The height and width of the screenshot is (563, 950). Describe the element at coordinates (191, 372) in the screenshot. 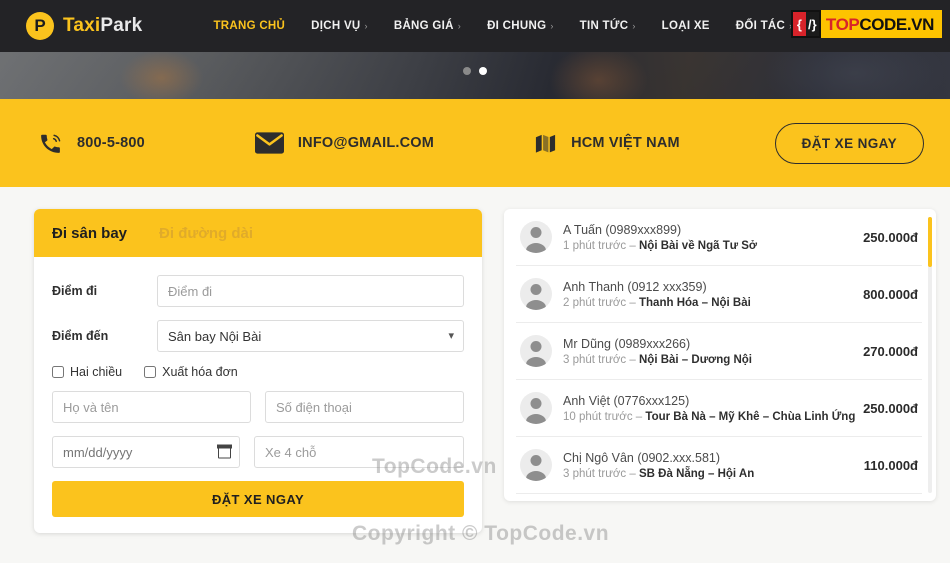

I see `checkbox-xuat-hoa-don: Xuất hóa đơn` at that location.